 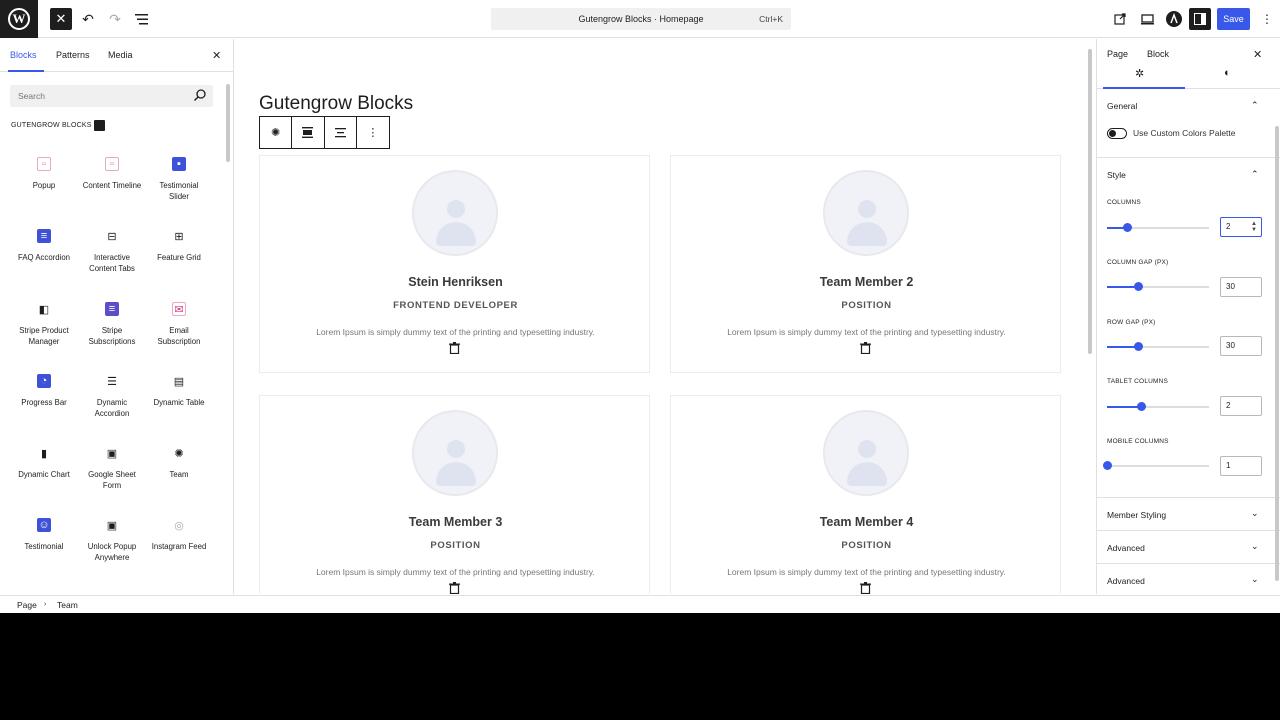 What do you see at coordinates (23, 55) in the screenshot?
I see `tab-blocks: Blocks` at bounding box center [23, 55].